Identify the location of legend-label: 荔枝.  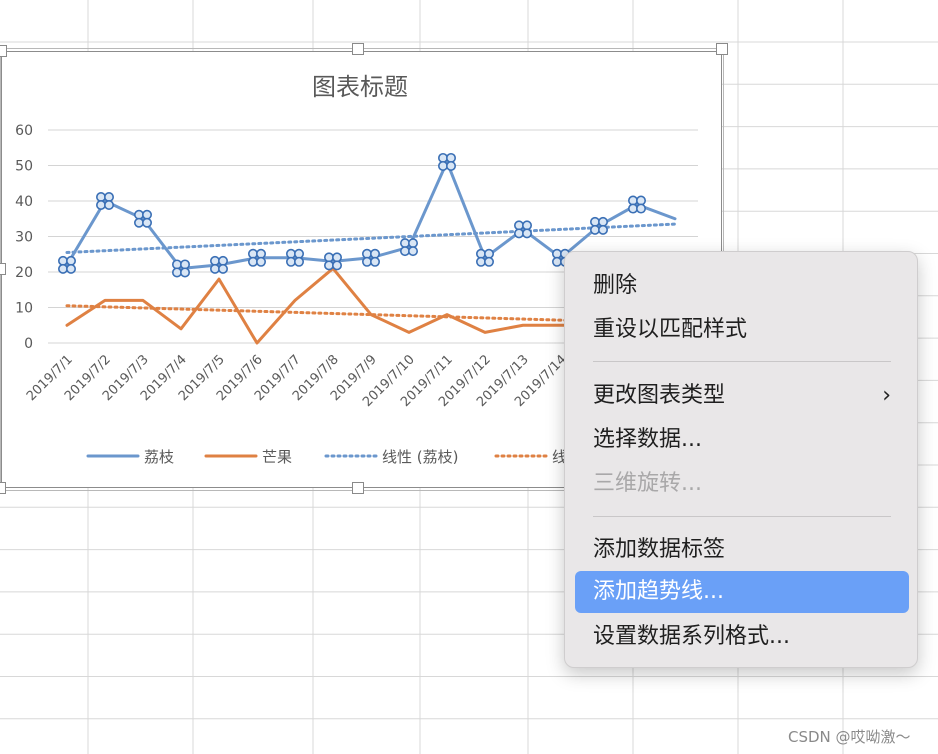
(159, 457).